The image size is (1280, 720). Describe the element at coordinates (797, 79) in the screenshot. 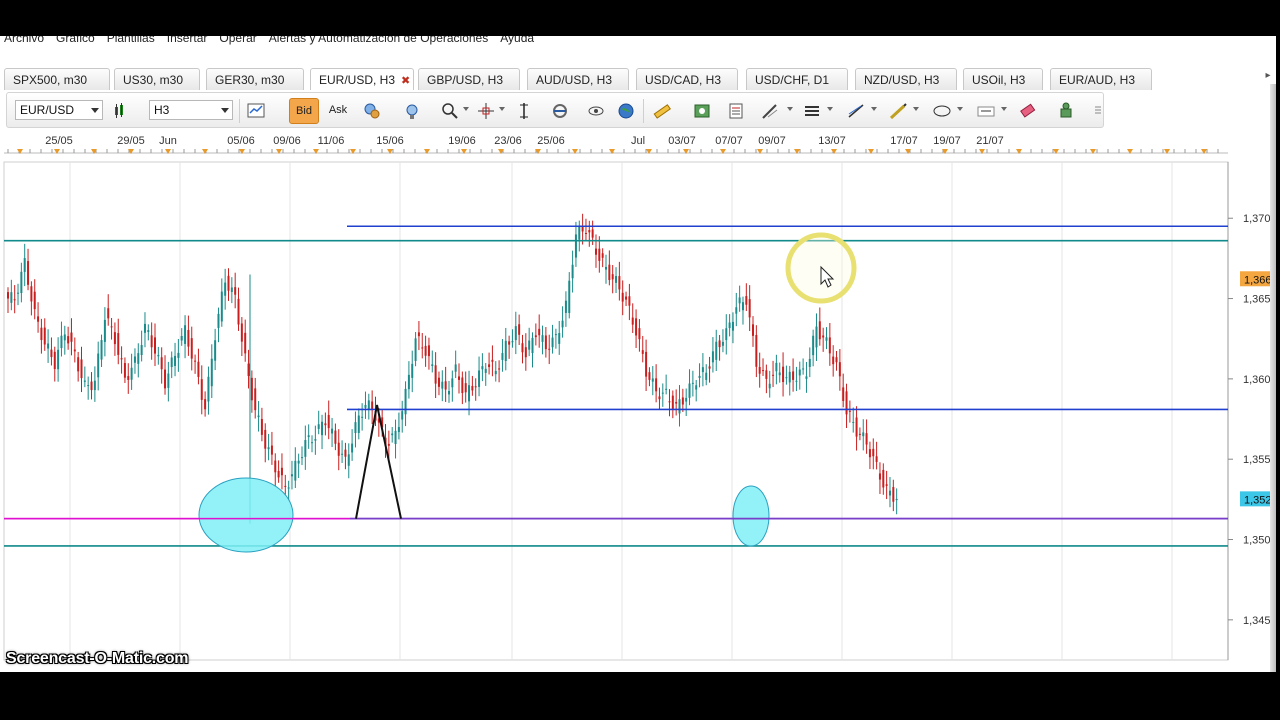

I see `tab-usd-chf-d1: USD/CHF, D1` at that location.